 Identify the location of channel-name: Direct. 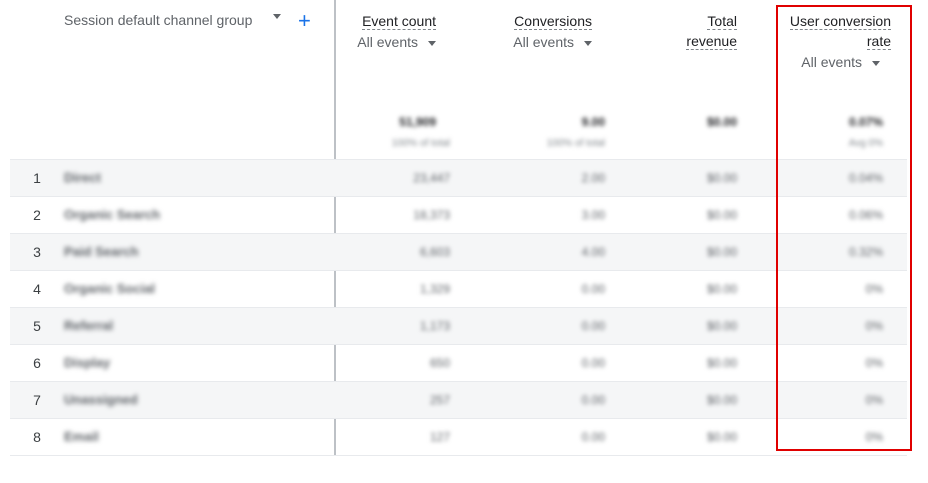
(82, 177).